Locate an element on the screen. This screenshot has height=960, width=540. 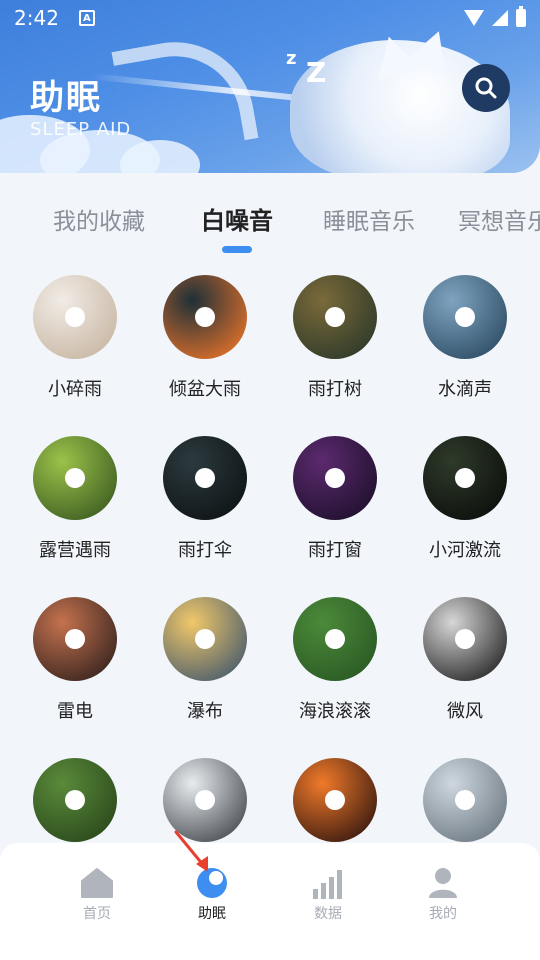
notification-a-icon: A is located at coordinates (86, 18).